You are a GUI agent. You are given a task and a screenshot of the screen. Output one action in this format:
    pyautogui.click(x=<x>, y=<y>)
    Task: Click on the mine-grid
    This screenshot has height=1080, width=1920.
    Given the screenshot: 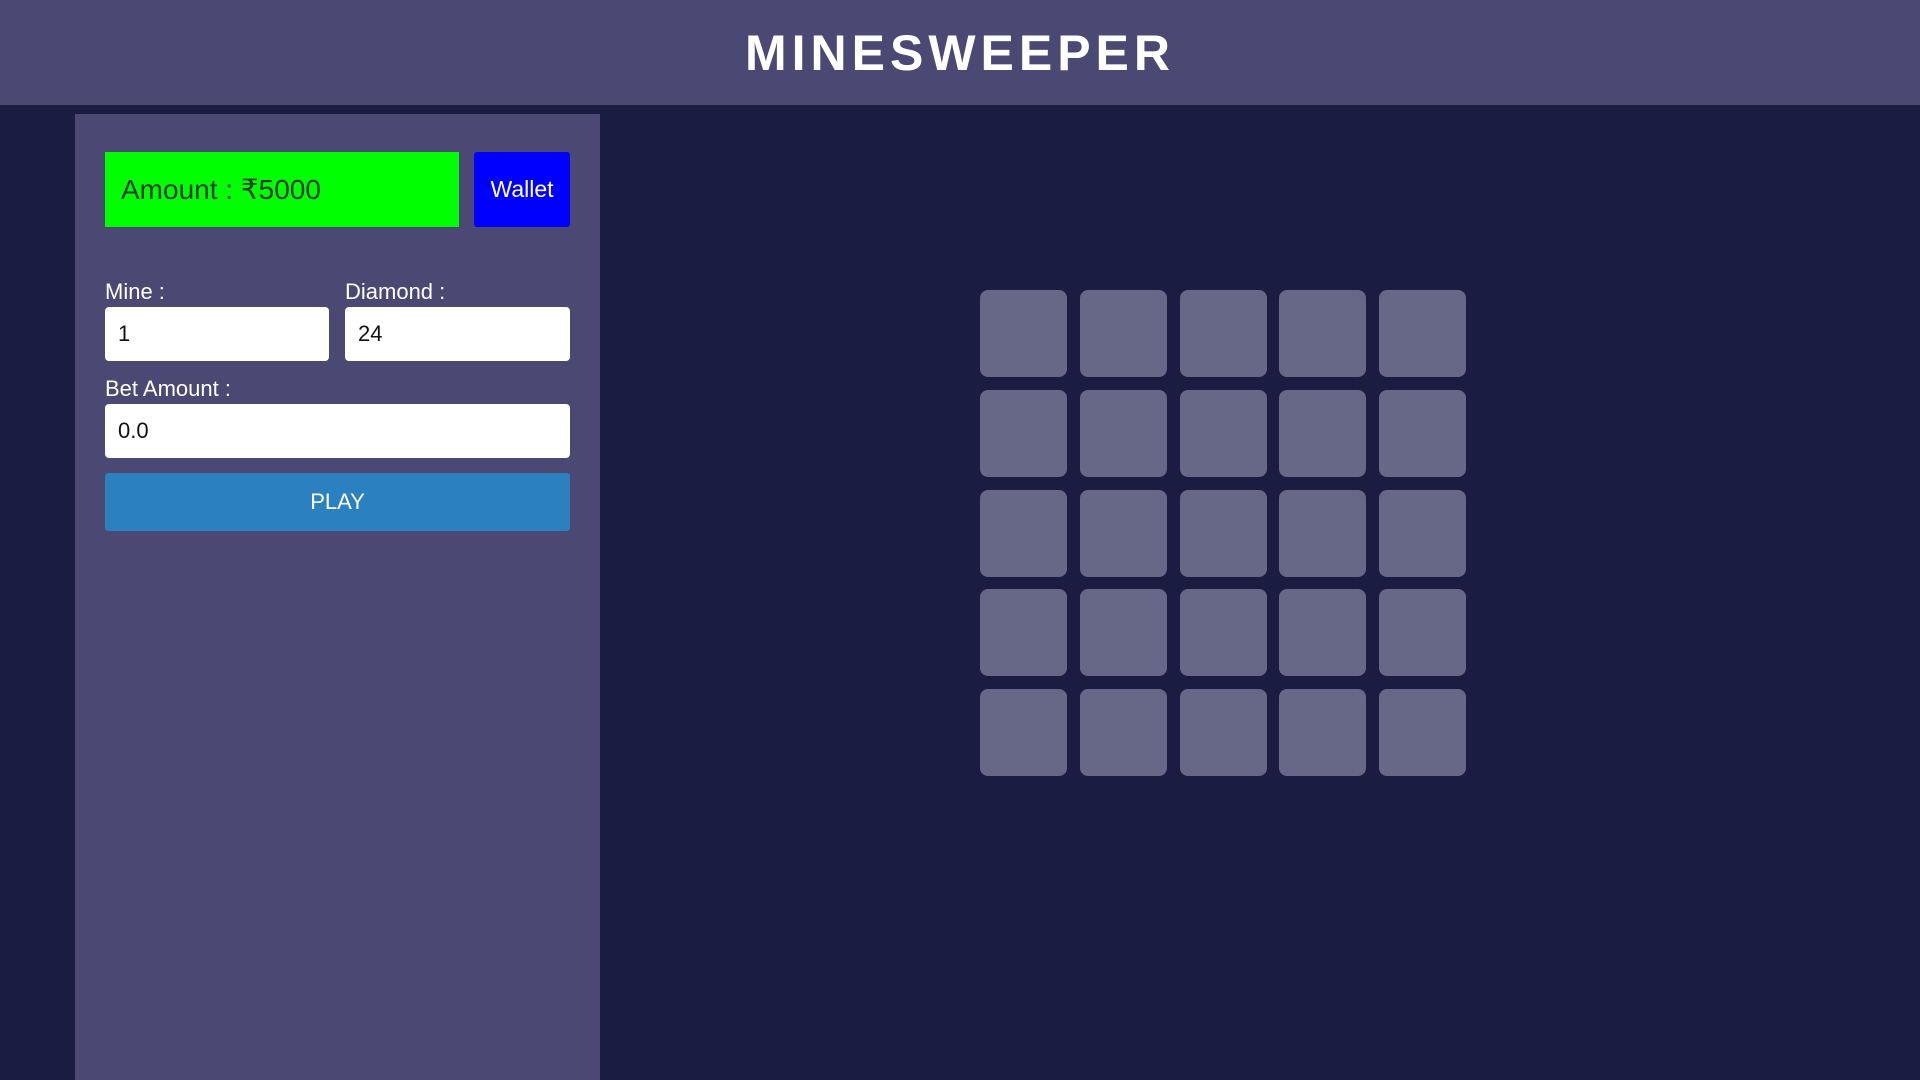 What is the action you would take?
    pyautogui.click(x=1223, y=533)
    